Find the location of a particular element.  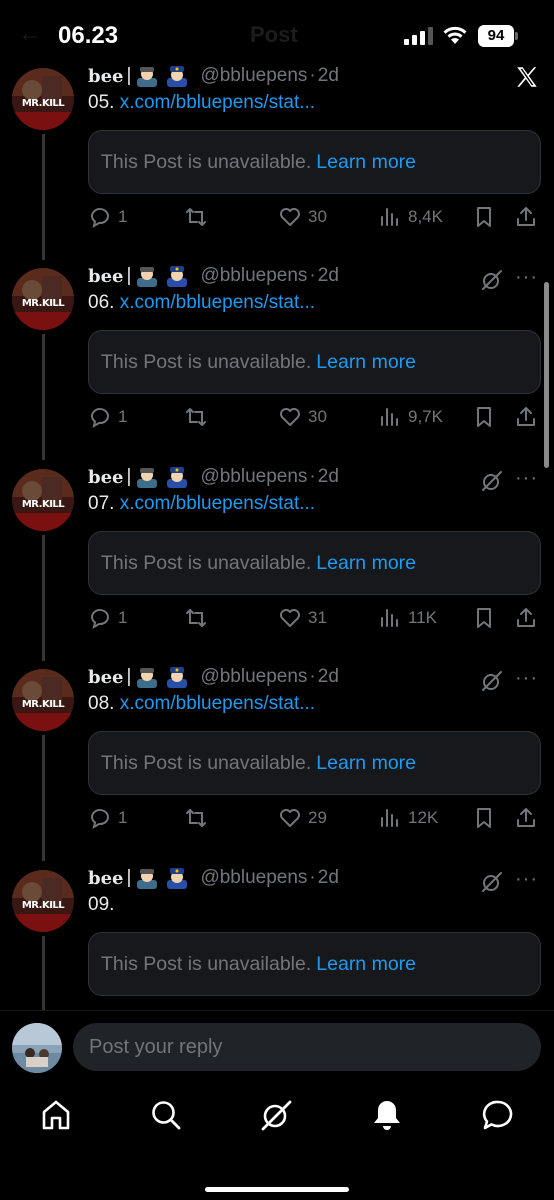

police-officer-emoji-icon is located at coordinates (177, 878).